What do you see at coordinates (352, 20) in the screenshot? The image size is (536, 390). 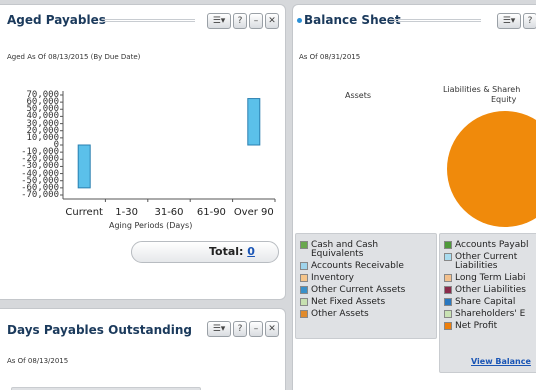 I see `balance-sheet-title-text: Balance Sheet` at bounding box center [352, 20].